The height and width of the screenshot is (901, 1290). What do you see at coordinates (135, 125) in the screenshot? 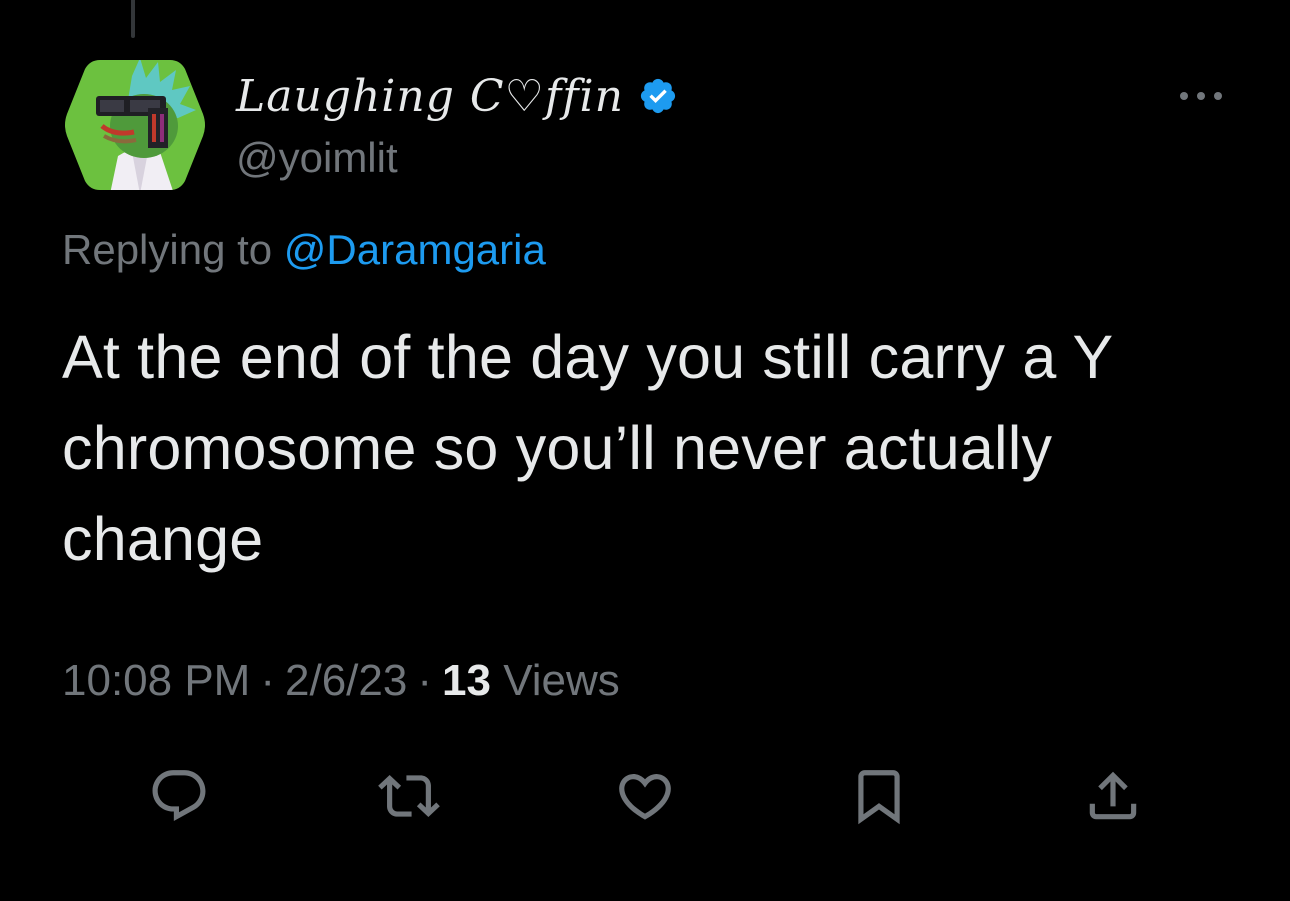
I see `avatar` at bounding box center [135, 125].